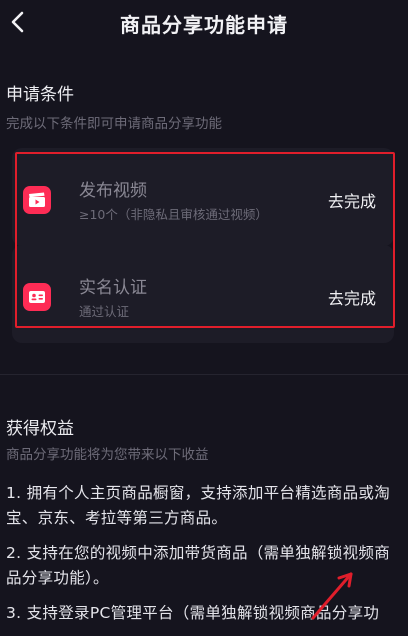 The image size is (408, 636). I want to click on list-item: 1. 拥有个人主页商品橱窗，支持添加平台精选商品或淘宝、京东、考拉等第三方商品。, so click(198, 505).